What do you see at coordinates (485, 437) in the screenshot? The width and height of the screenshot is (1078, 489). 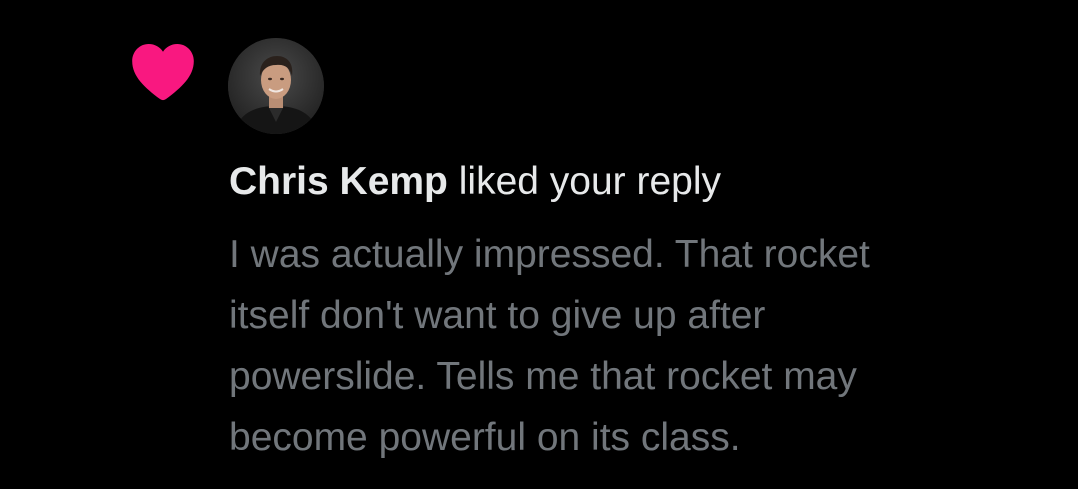 I see `reply-line: become powerful on its class.` at bounding box center [485, 437].